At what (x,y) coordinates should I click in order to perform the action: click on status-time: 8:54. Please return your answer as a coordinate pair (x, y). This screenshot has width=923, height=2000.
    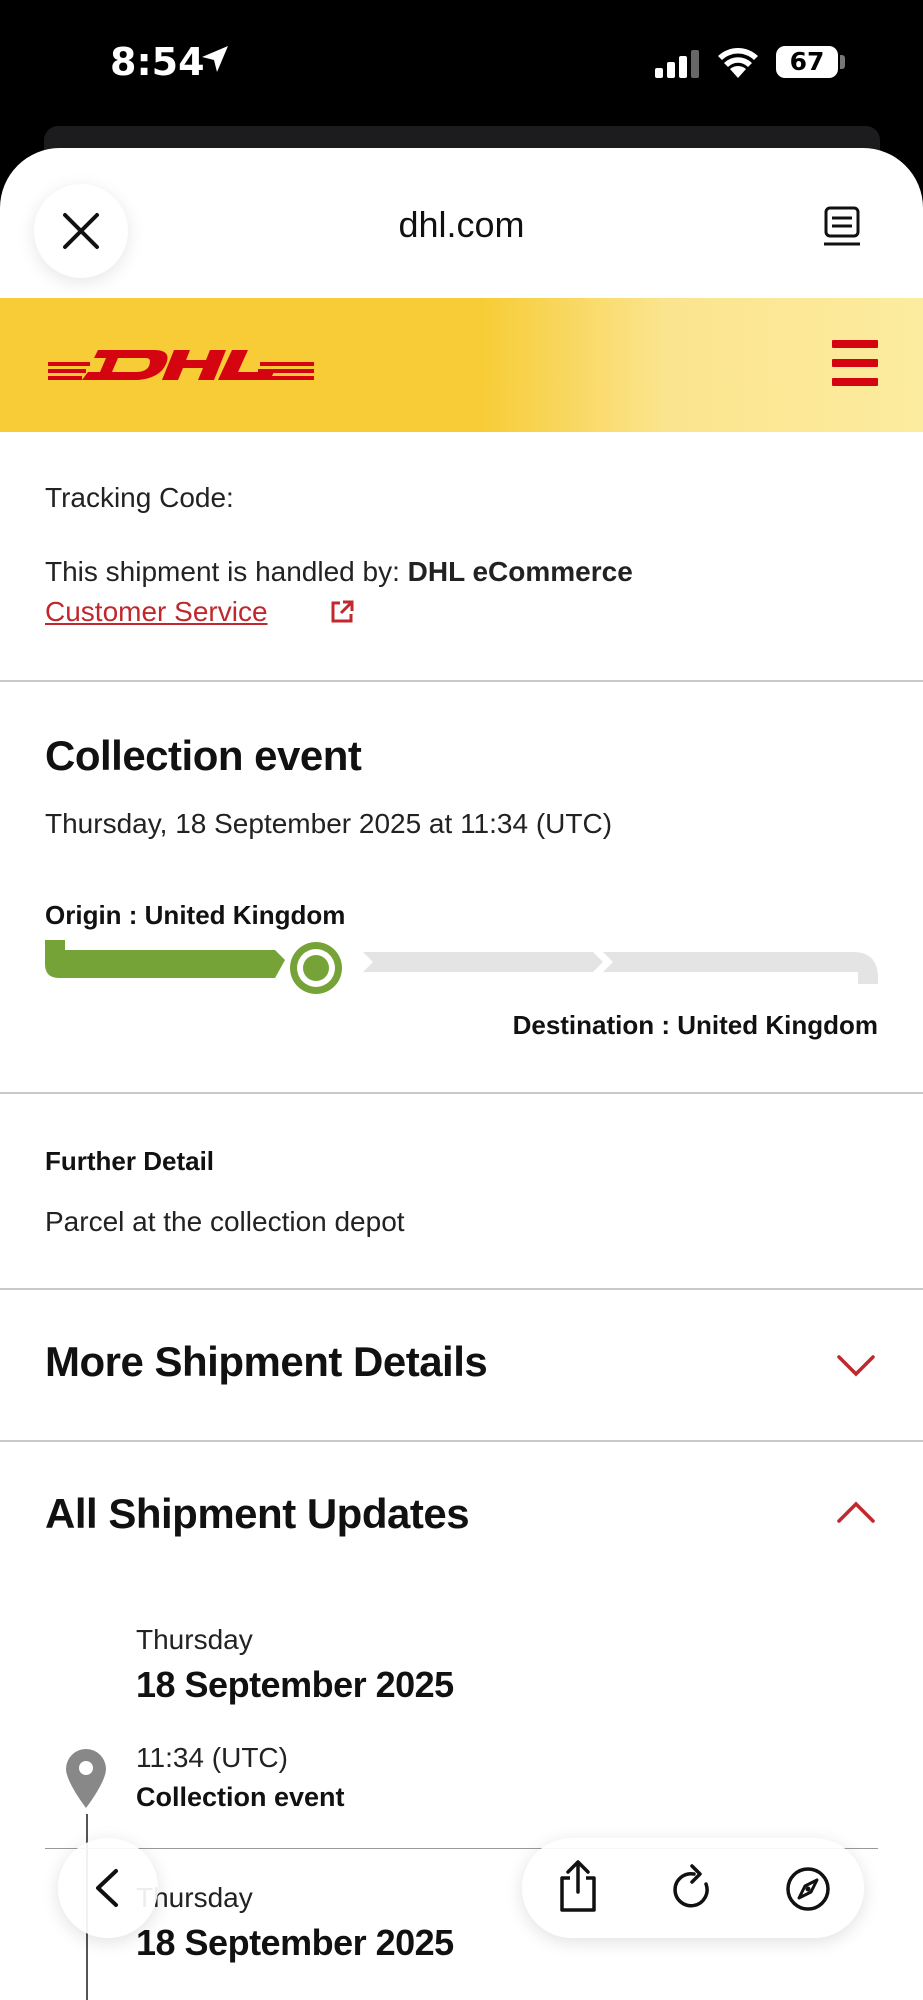
    Looking at the image, I should click on (157, 62).